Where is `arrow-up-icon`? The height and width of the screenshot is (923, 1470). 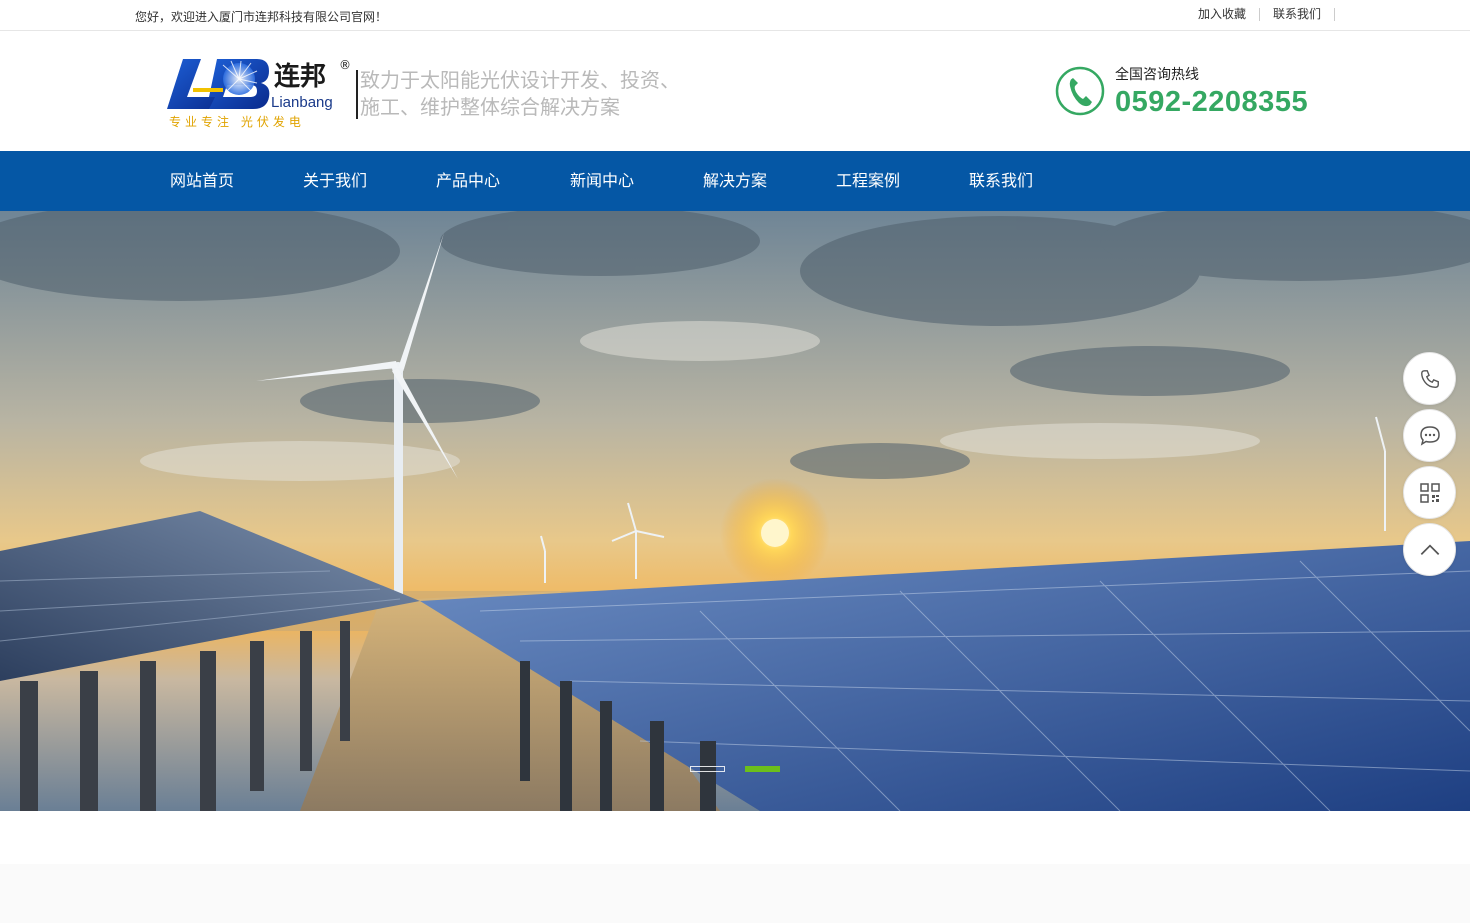
arrow-up-icon is located at coordinates (1429, 549).